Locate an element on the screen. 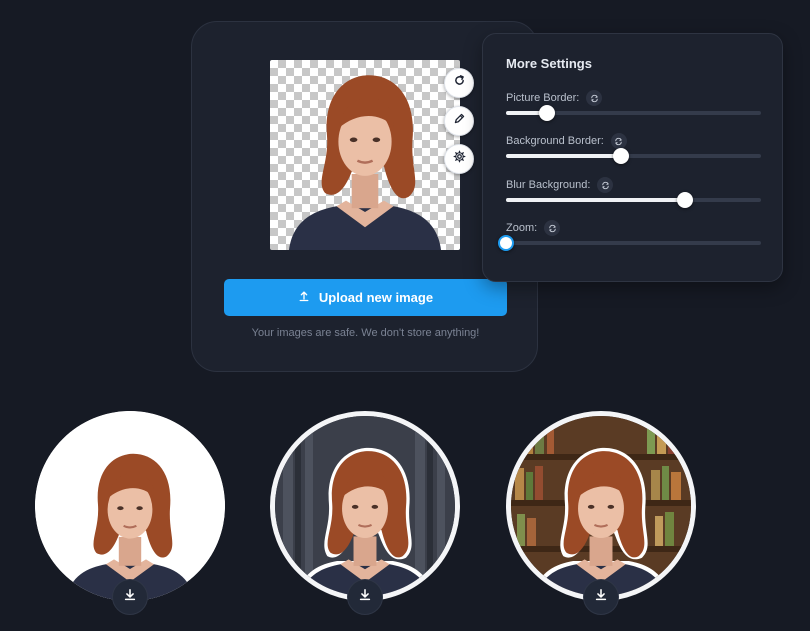  refresh-button is located at coordinates (459, 83).